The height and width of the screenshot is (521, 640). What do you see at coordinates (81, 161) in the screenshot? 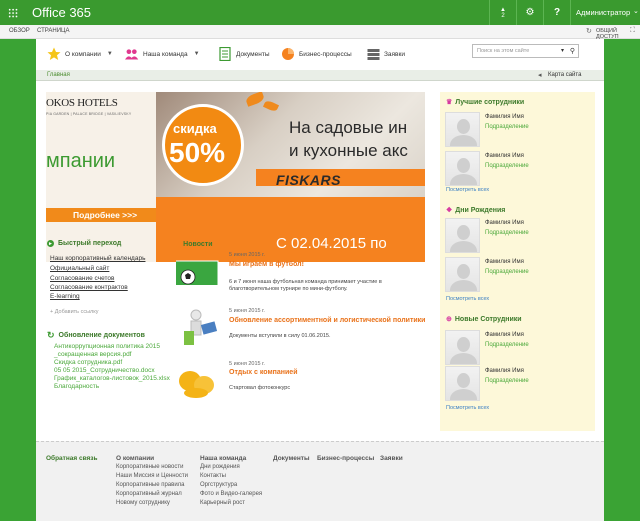
I see `banner-campaign-text: мпании` at bounding box center [81, 161].